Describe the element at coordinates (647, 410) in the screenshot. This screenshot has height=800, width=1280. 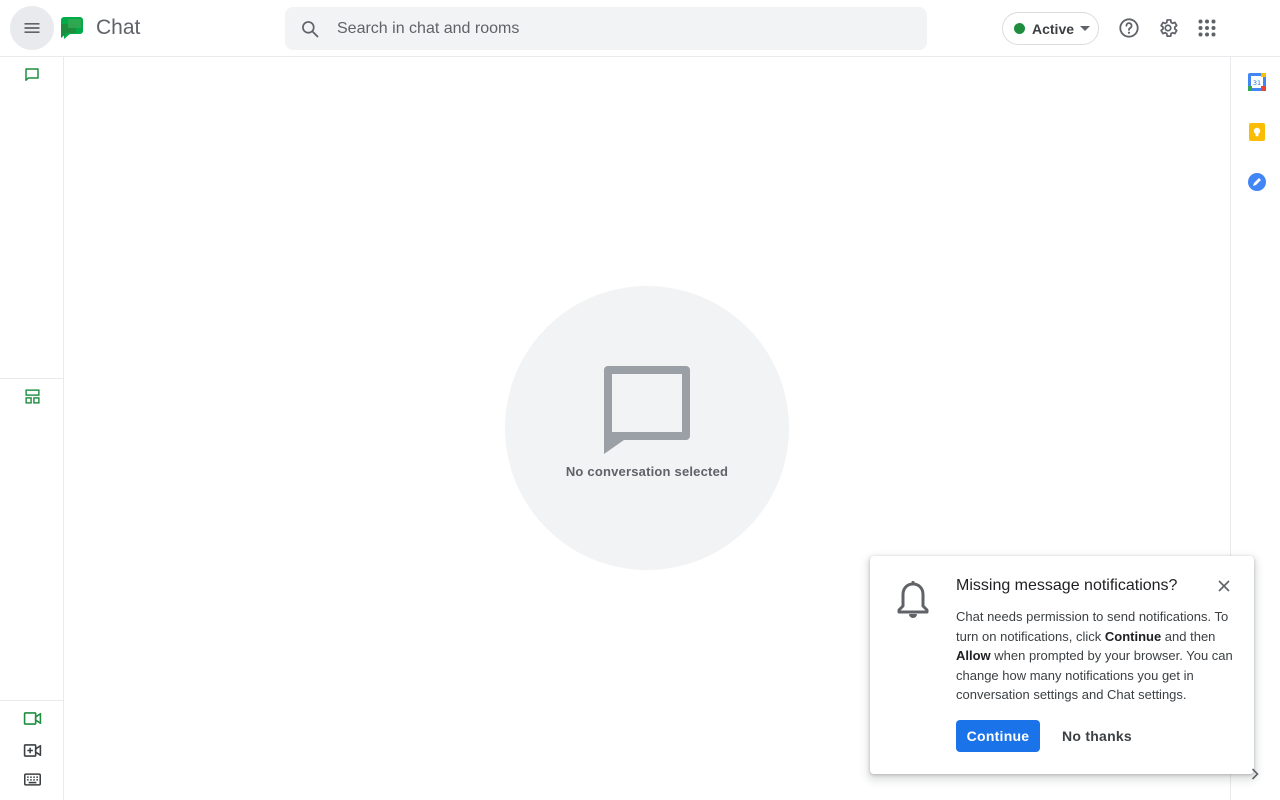
I see `chat-bubble-icon` at that location.